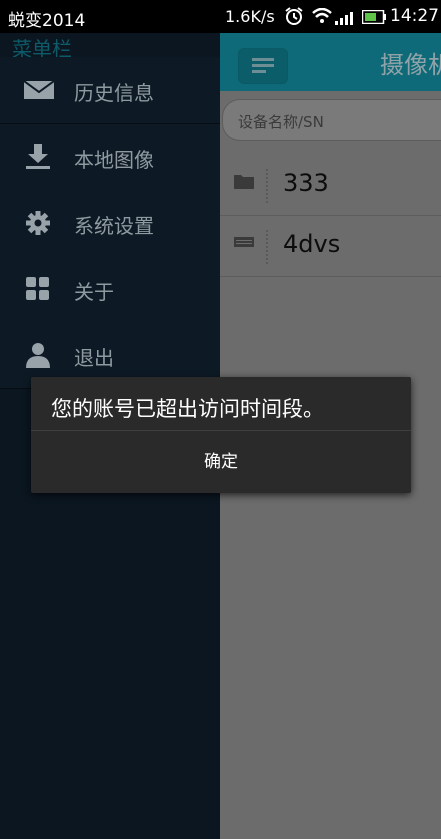 The image size is (441, 839). I want to click on carrier-name: 蜕变2014, so click(47, 21).